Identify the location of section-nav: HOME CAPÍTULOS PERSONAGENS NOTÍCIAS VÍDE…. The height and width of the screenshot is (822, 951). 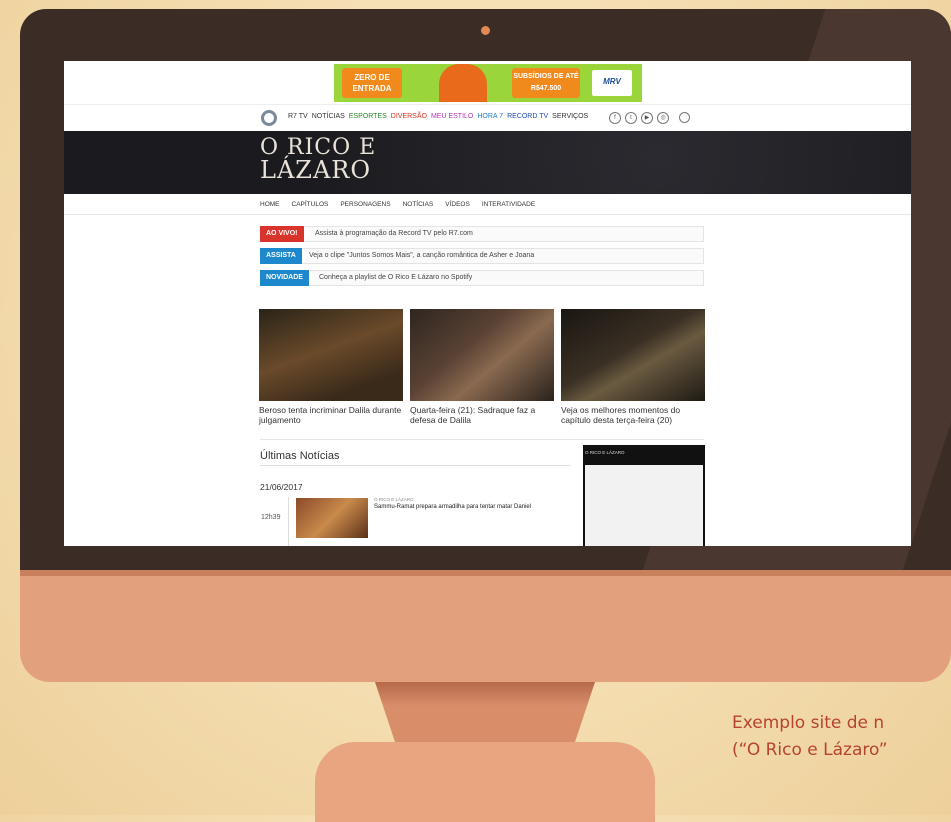
(397, 204).